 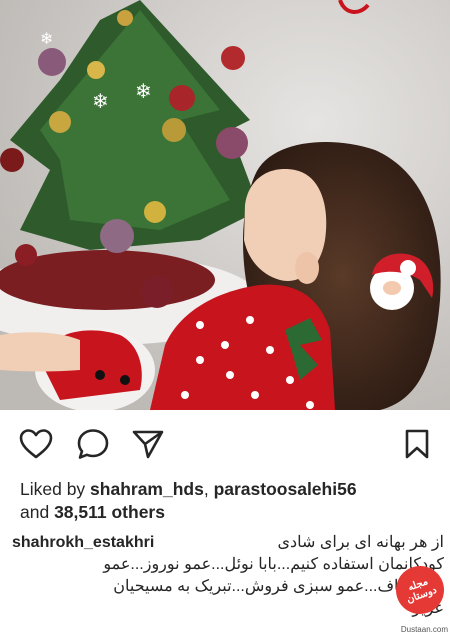 I want to click on site-watermark: مجله دوستان Dustaan.com, so click(x=419, y=596).